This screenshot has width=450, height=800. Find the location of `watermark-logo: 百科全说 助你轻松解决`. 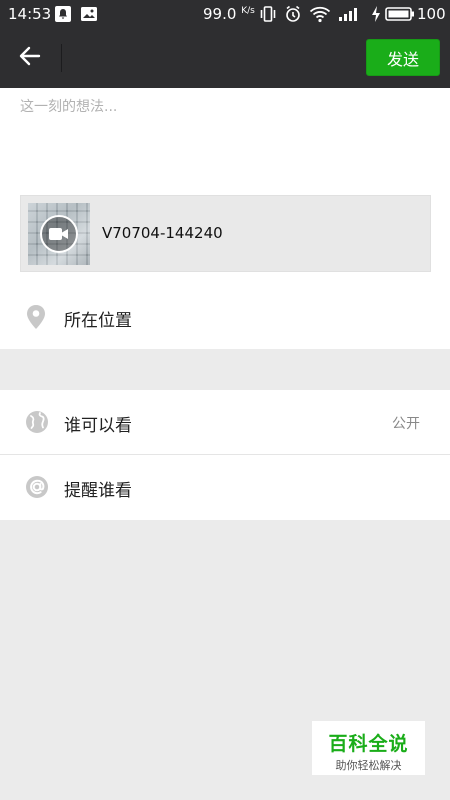

watermark-logo: 百科全说 助你轻松解决 is located at coordinates (368, 748).